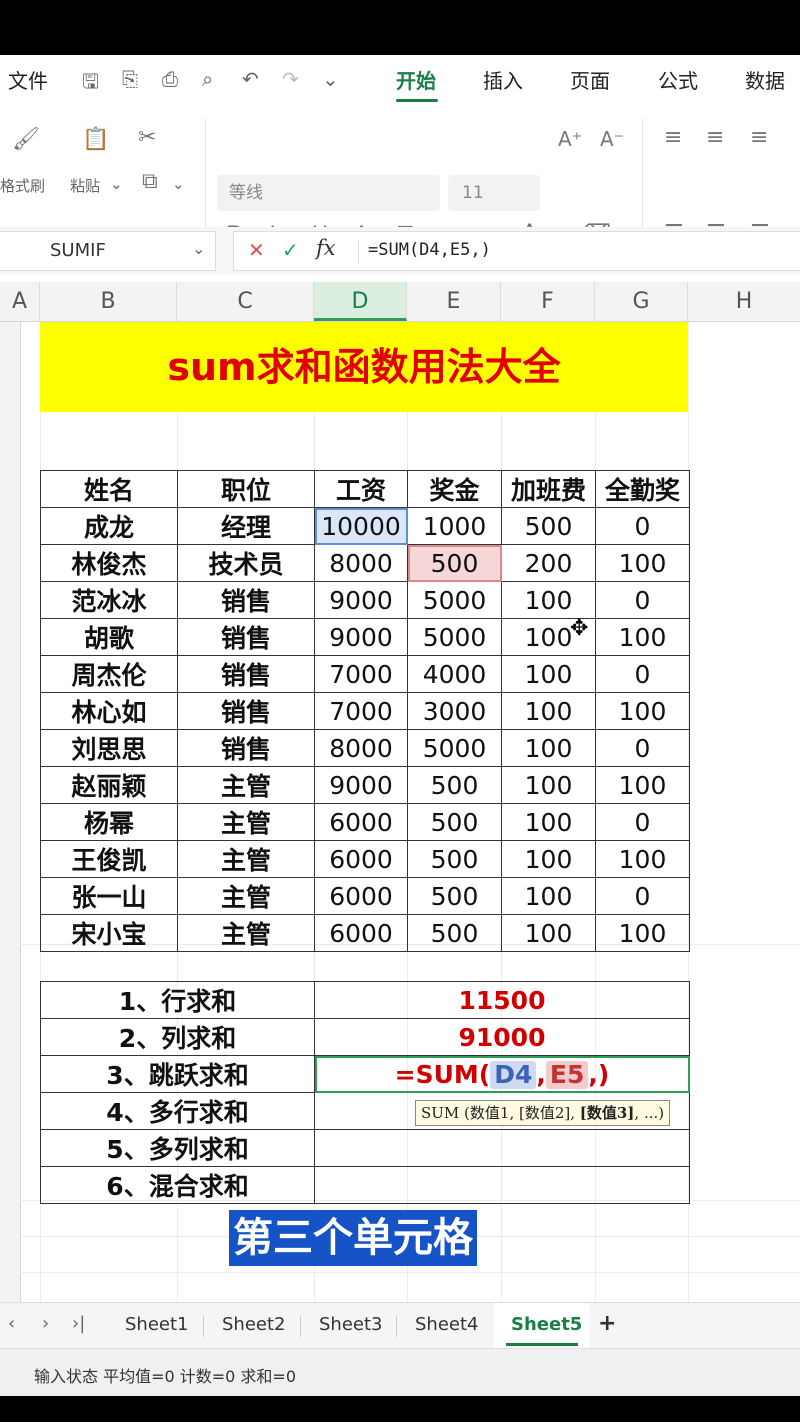  Describe the element at coordinates (109, 526) in the screenshot. I see `cell: 成龙` at that location.